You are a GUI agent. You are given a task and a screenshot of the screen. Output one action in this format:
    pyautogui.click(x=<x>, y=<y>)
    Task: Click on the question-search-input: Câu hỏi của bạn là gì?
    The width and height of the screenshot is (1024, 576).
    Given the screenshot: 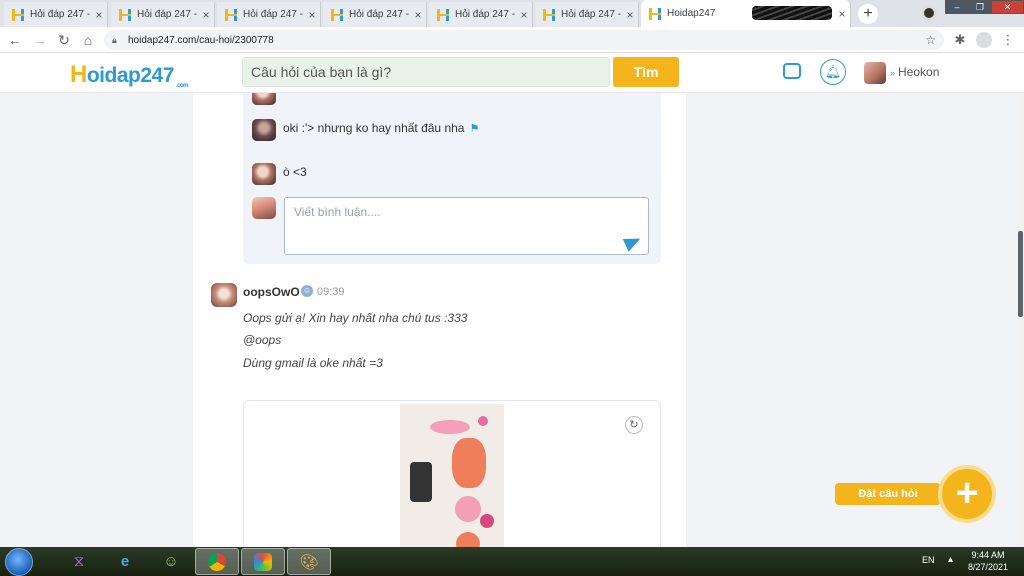 What is the action you would take?
    pyautogui.click(x=426, y=72)
    